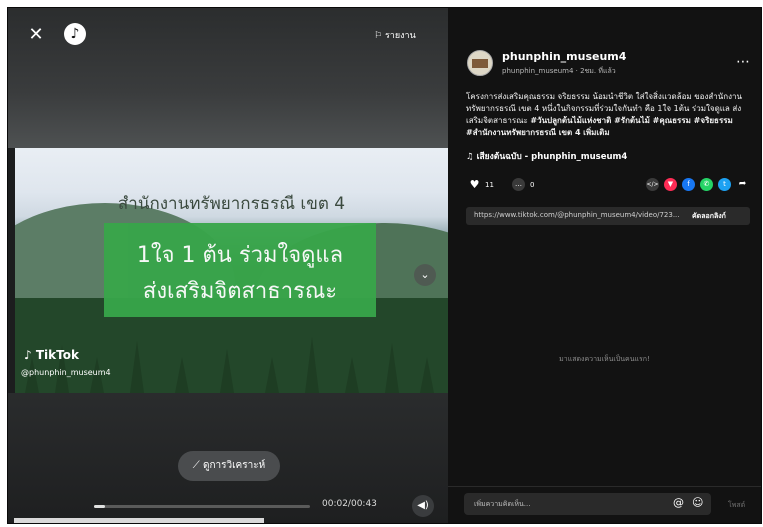  I want to click on post-meta: phunphin_museum4 · 2ชม. ที่แล้ว, so click(559, 71).